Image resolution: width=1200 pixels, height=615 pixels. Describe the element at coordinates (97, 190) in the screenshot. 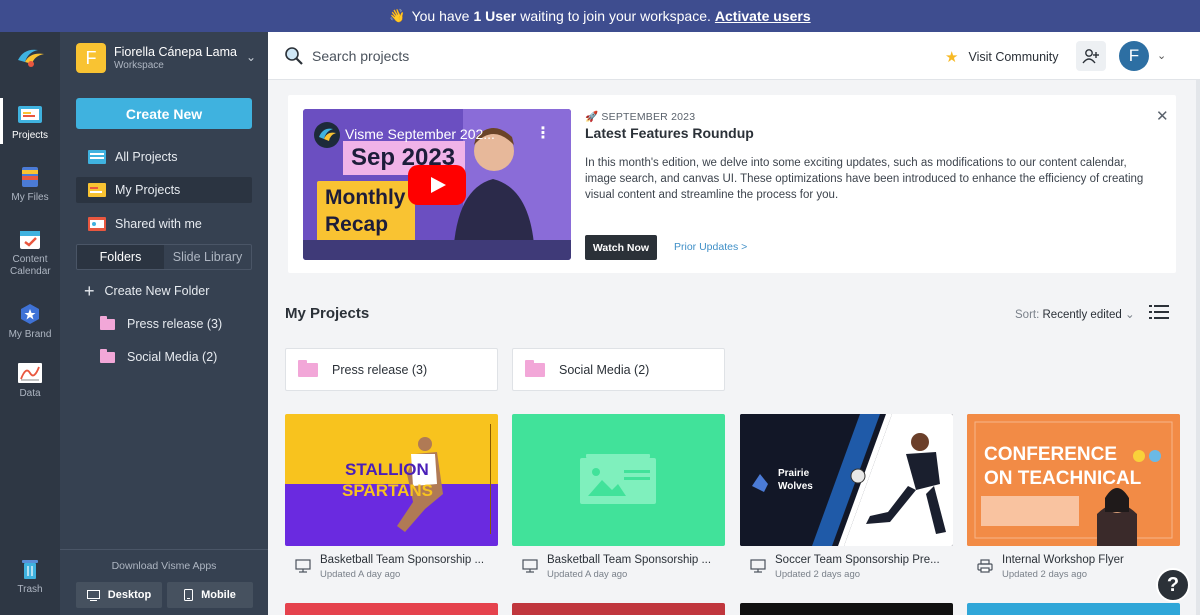

I see `my-projects-icon` at that location.